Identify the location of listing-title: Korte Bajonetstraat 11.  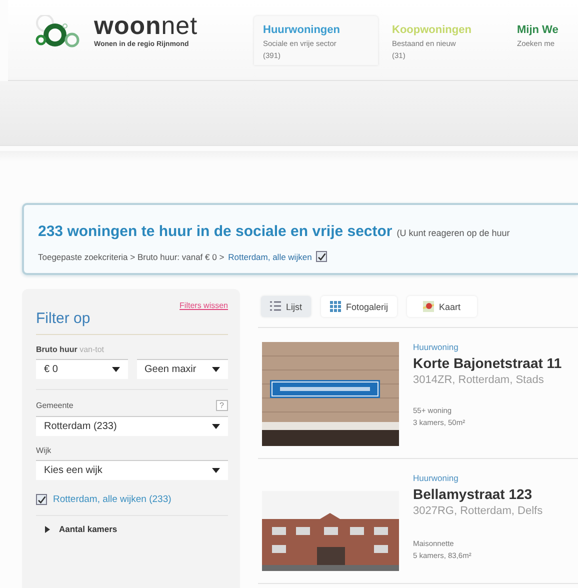
(487, 363).